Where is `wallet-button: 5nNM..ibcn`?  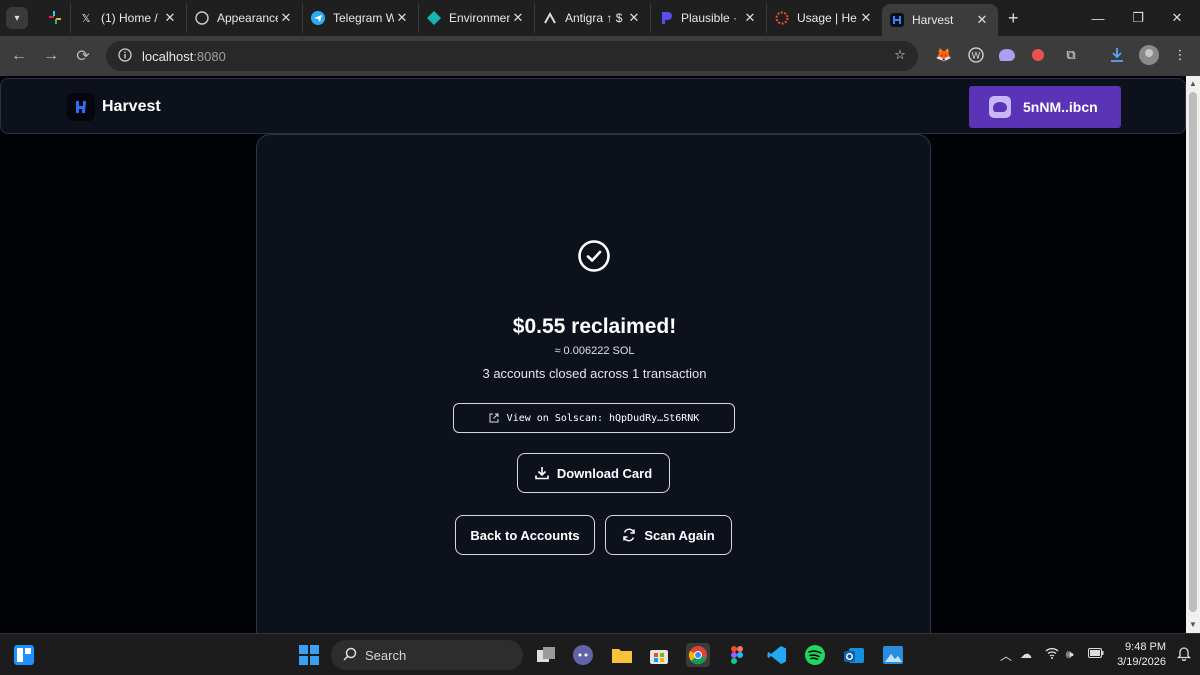
wallet-button: 5nNM..ibcn is located at coordinates (1045, 107).